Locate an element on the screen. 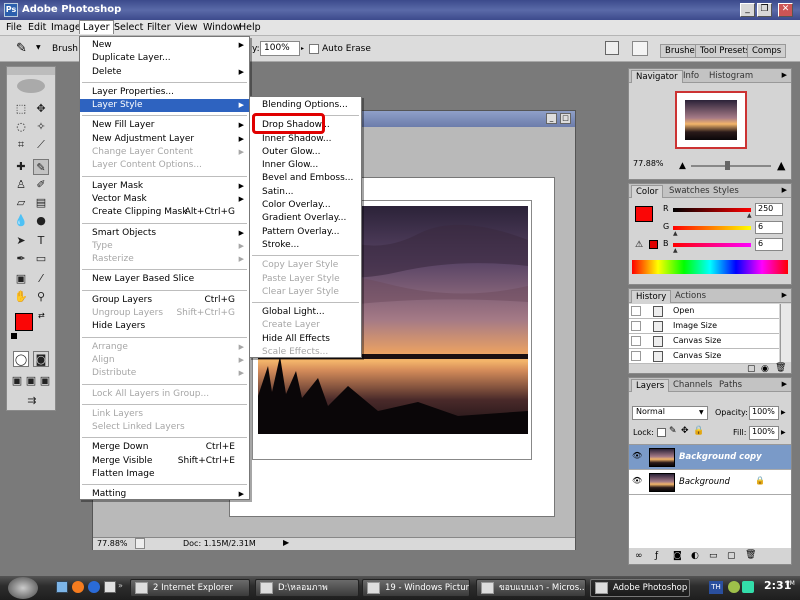 The height and width of the screenshot is (600, 800). history-brush-tool-icon: ✐ is located at coordinates (41, 185).